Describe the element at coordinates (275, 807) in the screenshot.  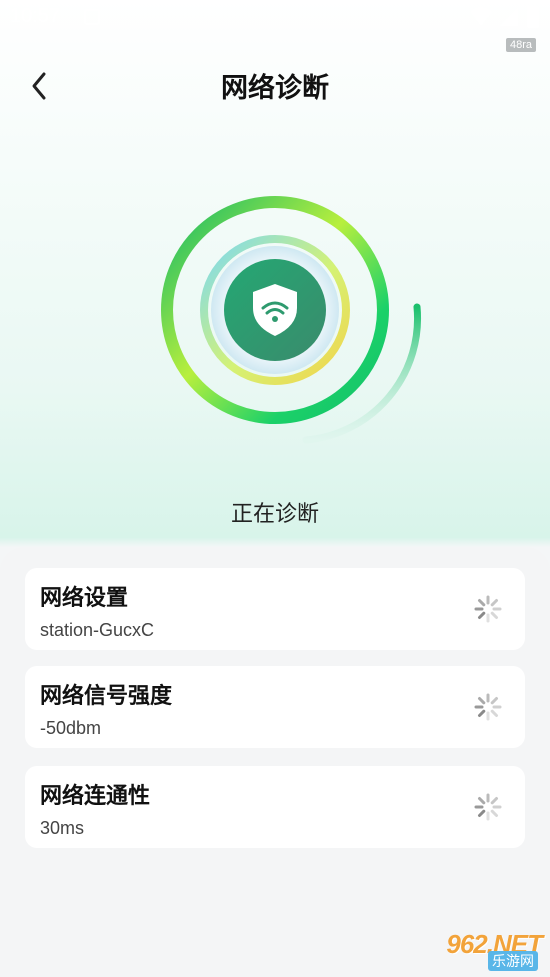
I see `card-connectivity: 网络连通性 30ms` at that location.